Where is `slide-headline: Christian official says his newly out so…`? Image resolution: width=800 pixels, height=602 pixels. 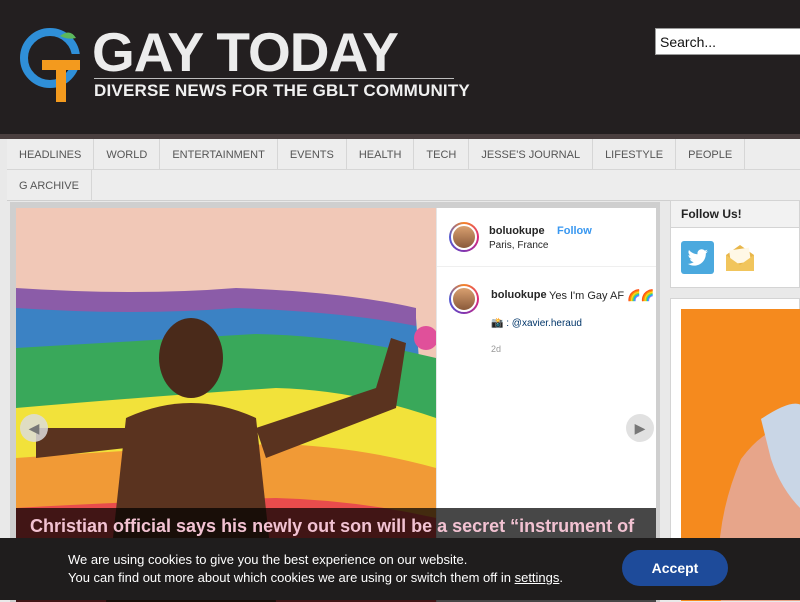
slide-headline: Christian official says his newly out so… is located at coordinates (332, 526).